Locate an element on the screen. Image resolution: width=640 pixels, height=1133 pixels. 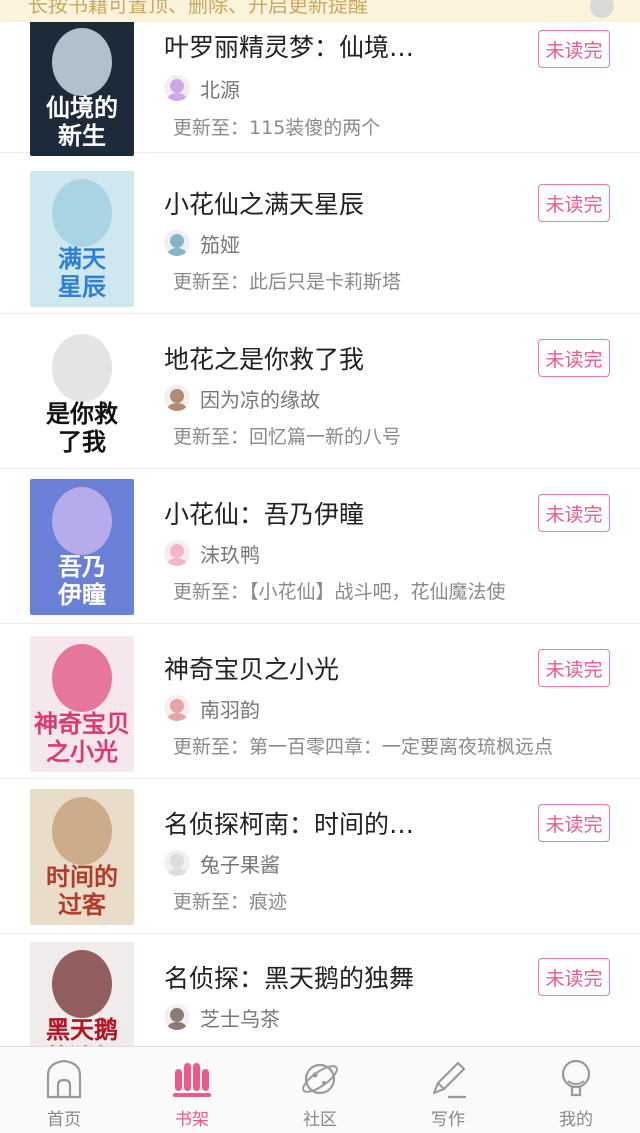
book-title: 名侦探：黑天鹅的独舞 is located at coordinates (289, 978).